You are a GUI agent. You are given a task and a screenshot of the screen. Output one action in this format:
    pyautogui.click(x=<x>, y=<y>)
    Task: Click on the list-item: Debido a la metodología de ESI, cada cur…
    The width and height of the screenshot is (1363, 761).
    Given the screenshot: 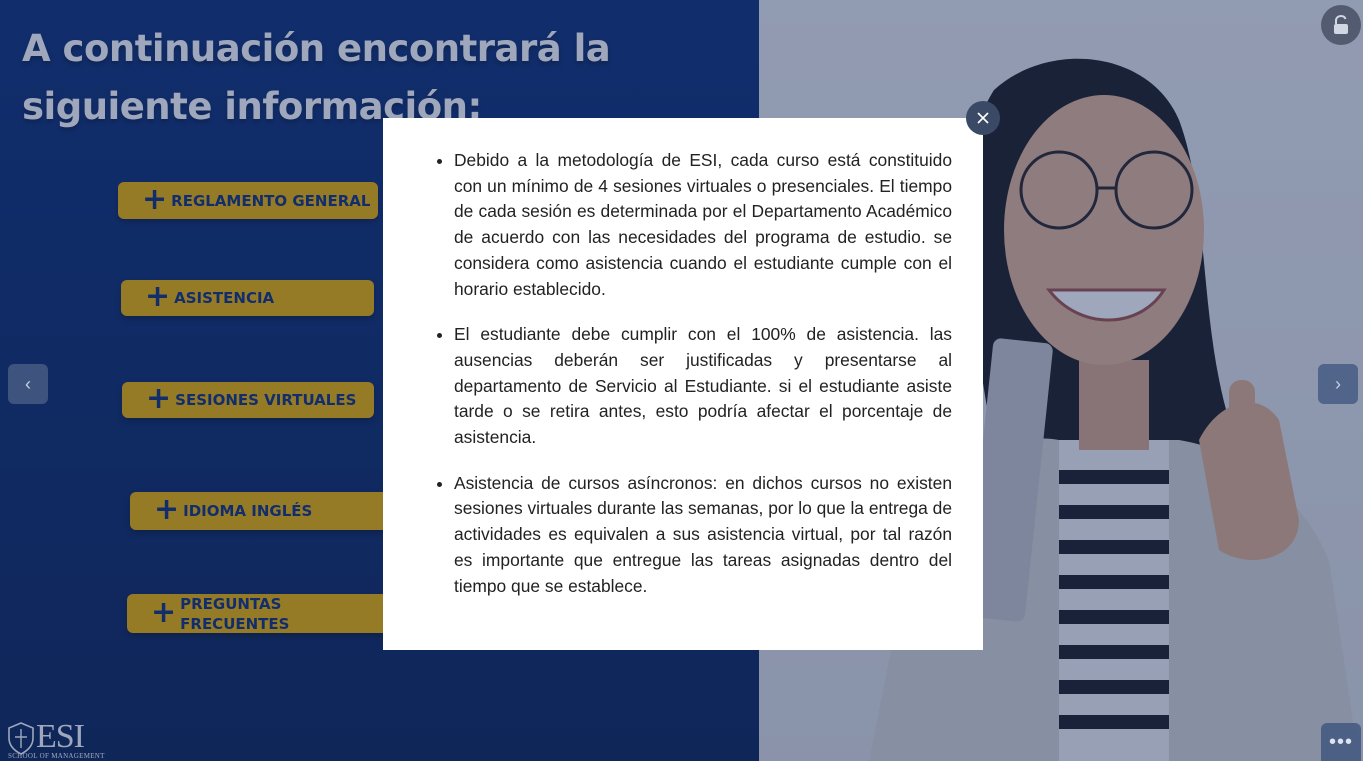 What is the action you would take?
    pyautogui.click(x=703, y=225)
    